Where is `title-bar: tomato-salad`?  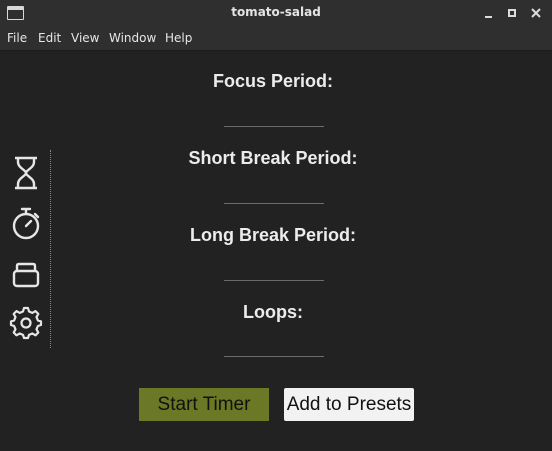
title-bar: tomato-salad is located at coordinates (276, 13).